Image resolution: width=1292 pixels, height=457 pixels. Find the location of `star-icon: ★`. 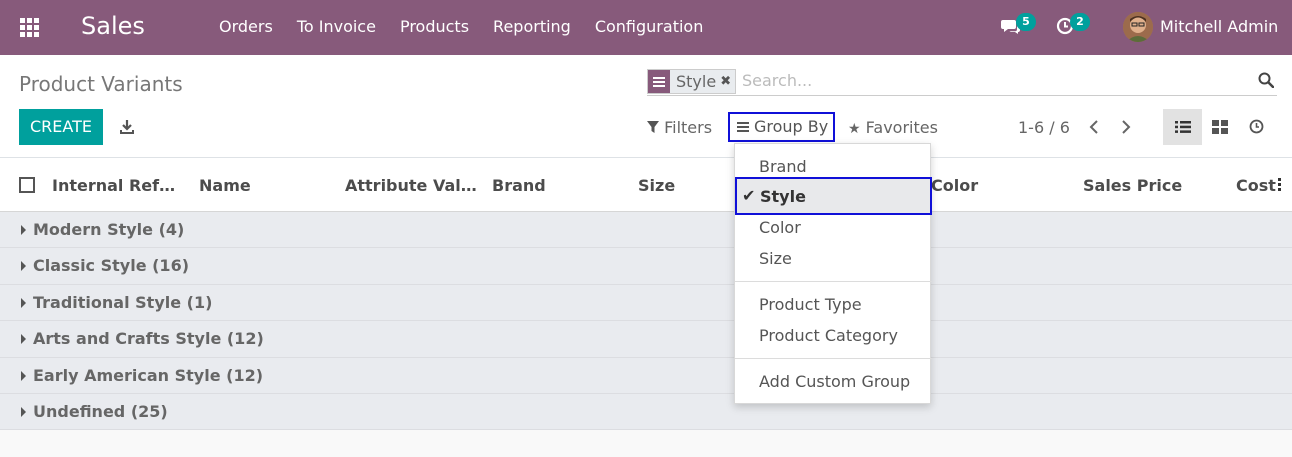

star-icon: ★ is located at coordinates (854, 129).